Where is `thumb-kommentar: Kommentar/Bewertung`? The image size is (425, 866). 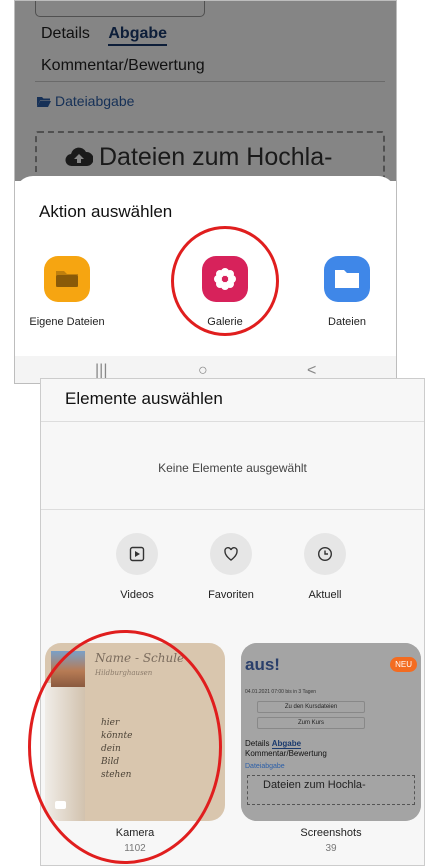 thumb-kommentar: Kommentar/Bewertung is located at coordinates (286, 753).